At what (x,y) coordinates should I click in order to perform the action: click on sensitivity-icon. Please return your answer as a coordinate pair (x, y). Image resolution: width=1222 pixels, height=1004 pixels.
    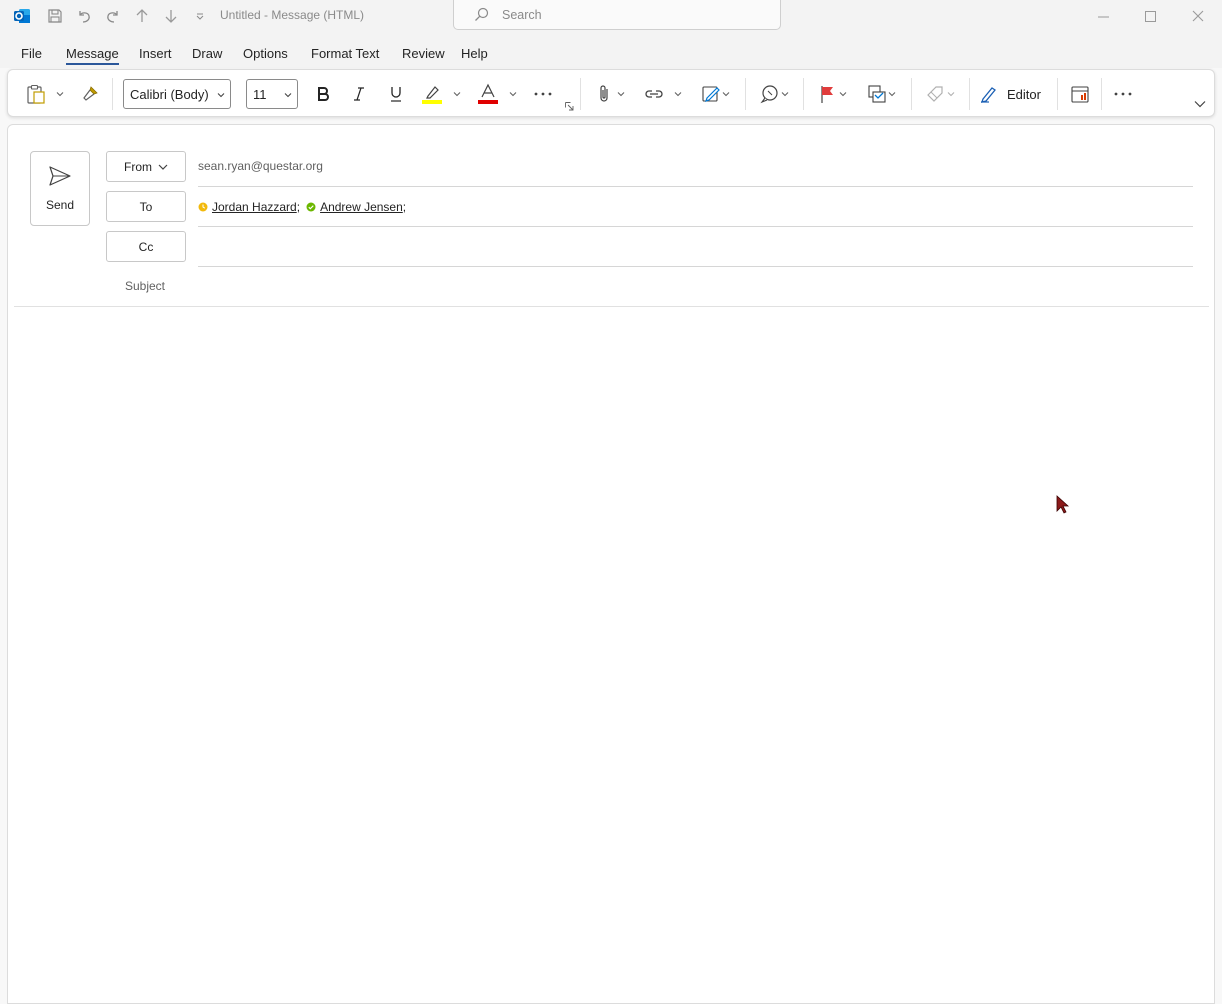
    Looking at the image, I should click on (935, 94).